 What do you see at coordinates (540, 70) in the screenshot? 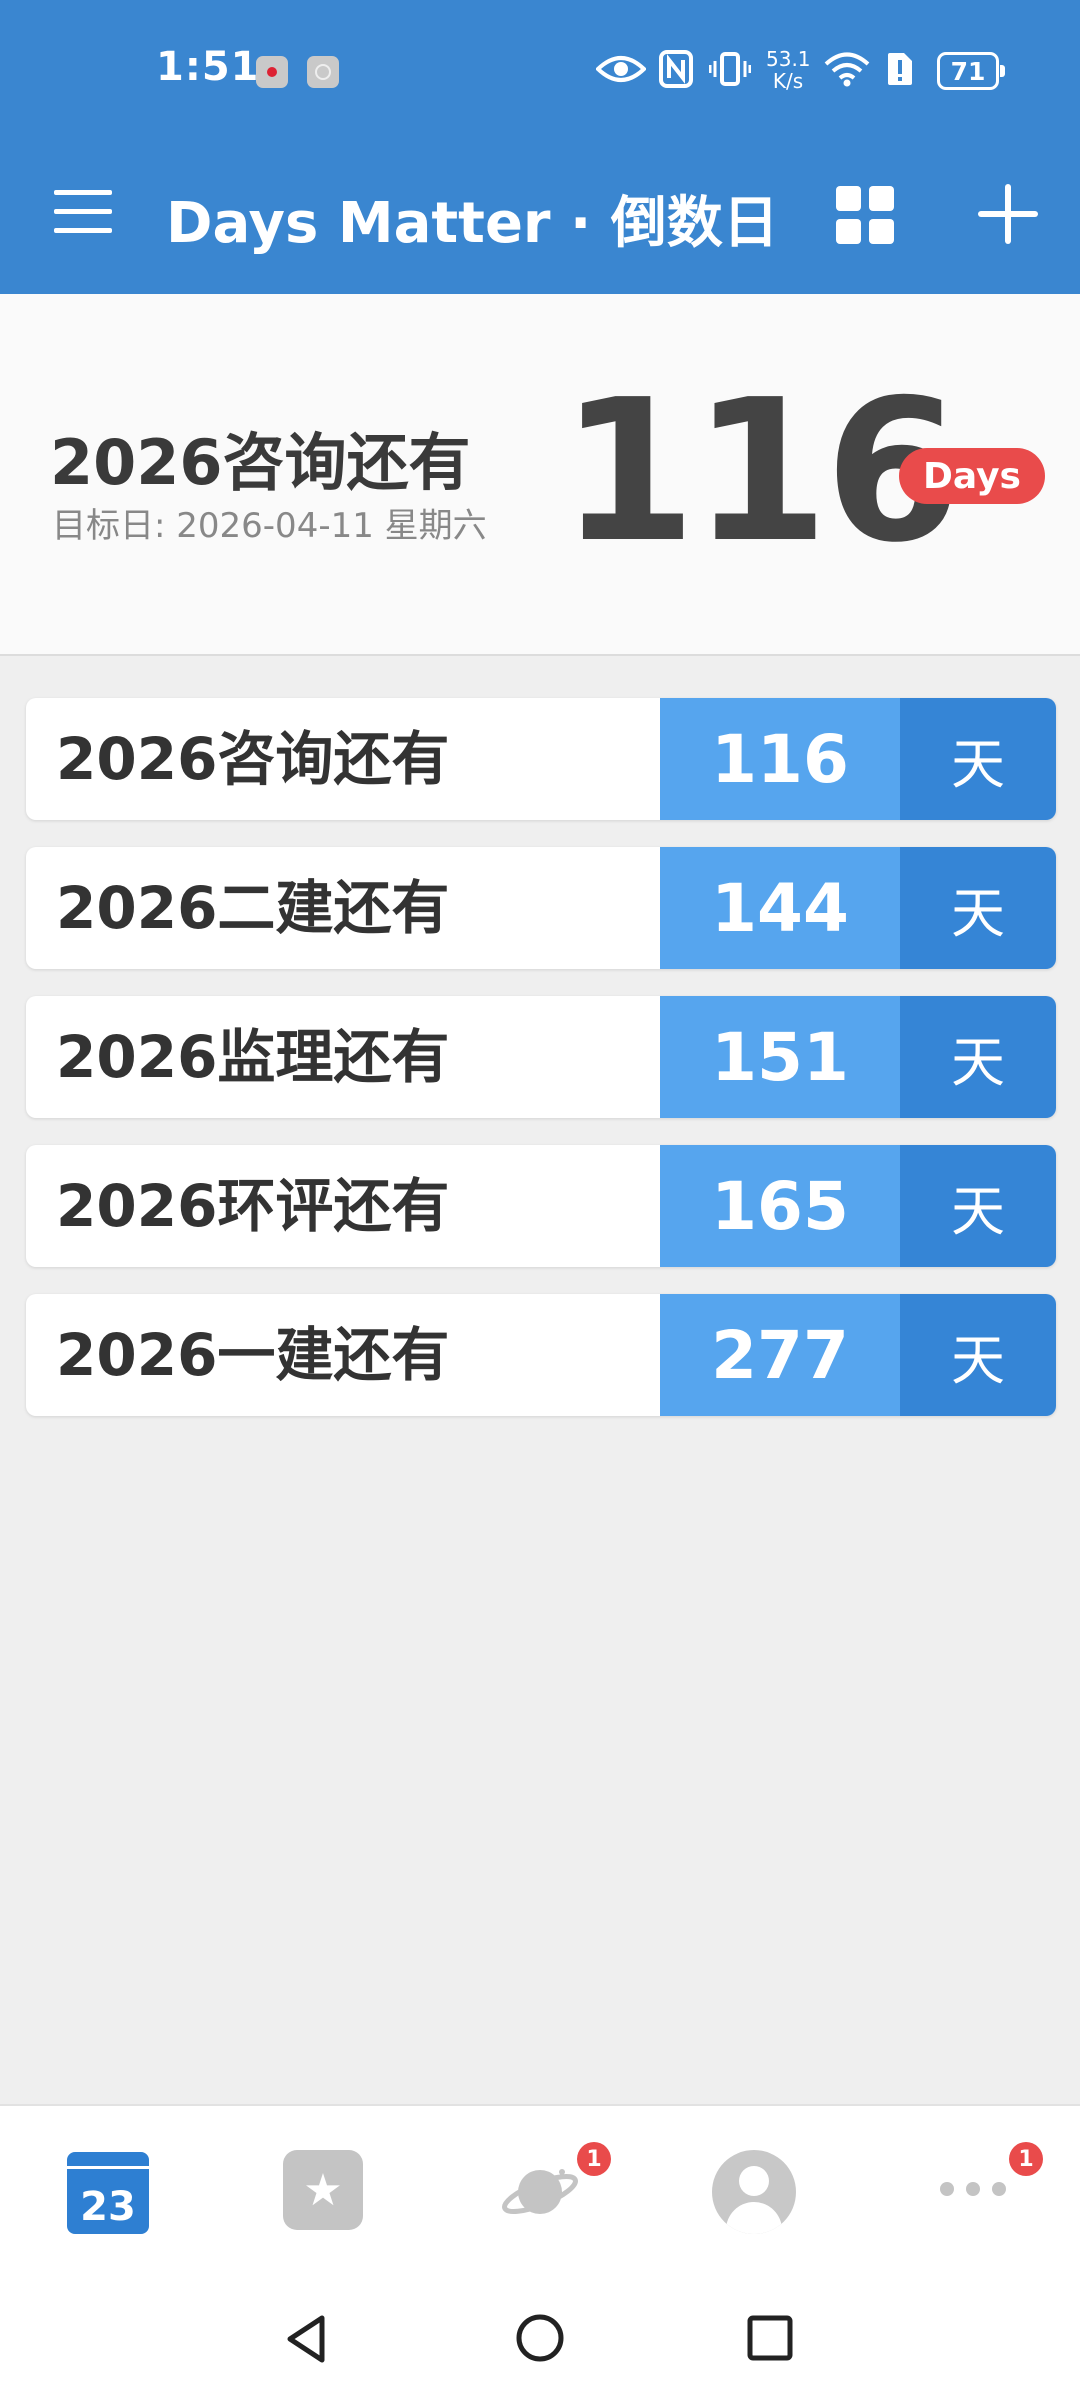
I see `status-bar: 1:51 53.1 K/s 71` at bounding box center [540, 70].